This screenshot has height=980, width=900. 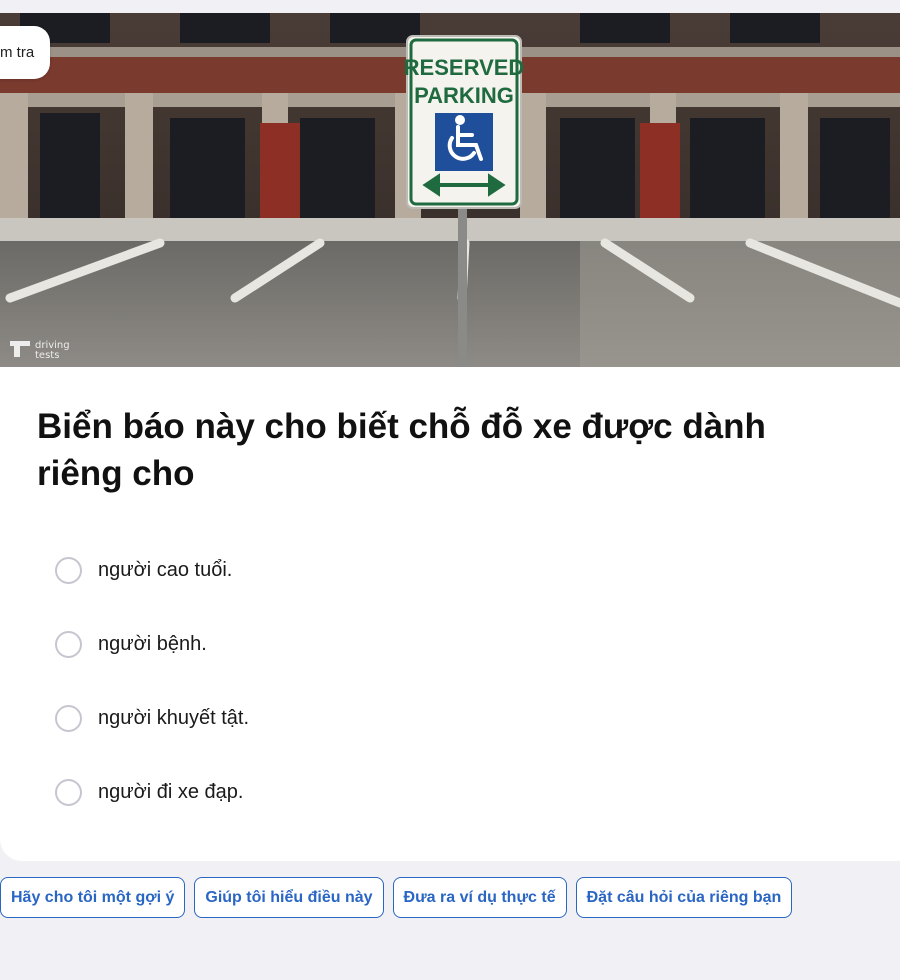 I want to click on svg-text: tests, so click(x=47, y=355).